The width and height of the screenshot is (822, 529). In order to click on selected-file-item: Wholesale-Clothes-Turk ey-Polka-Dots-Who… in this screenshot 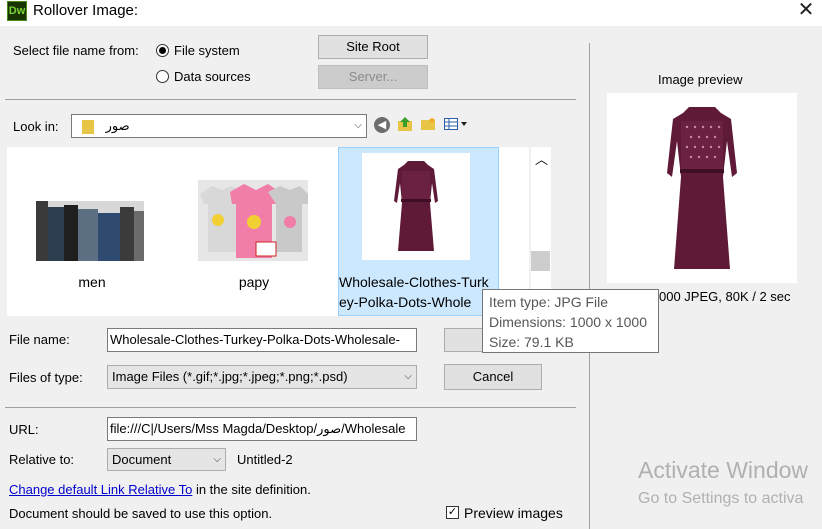, I will do `click(418, 231)`.